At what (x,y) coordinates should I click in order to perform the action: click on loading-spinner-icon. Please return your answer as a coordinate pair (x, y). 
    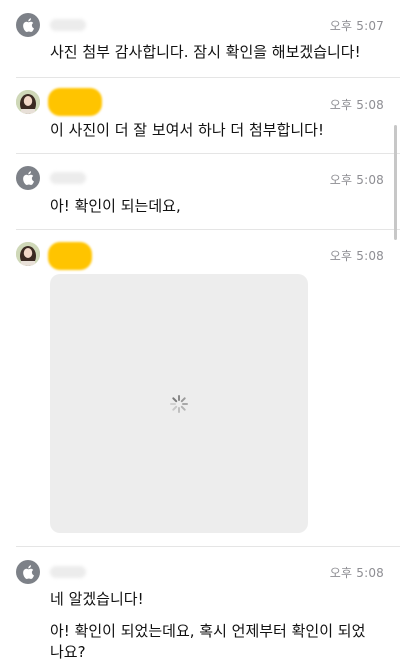
    Looking at the image, I should click on (179, 404).